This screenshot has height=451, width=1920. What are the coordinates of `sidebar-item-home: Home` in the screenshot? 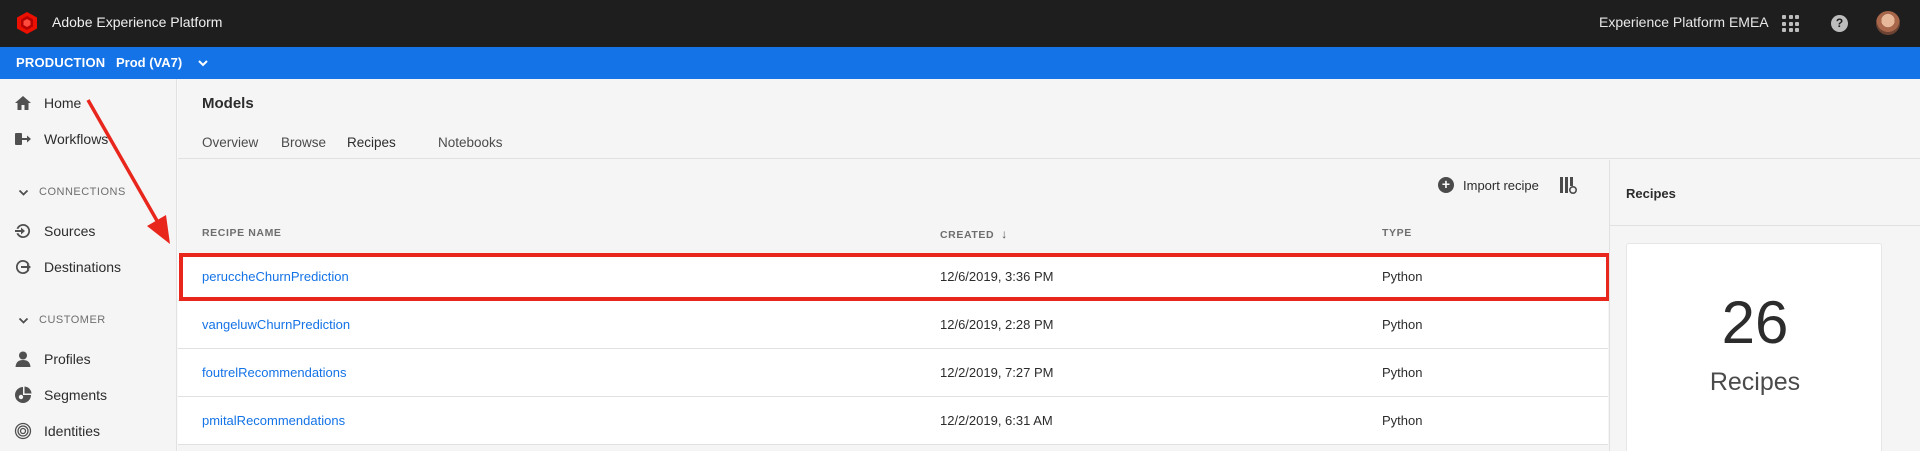 It's located at (47, 103).